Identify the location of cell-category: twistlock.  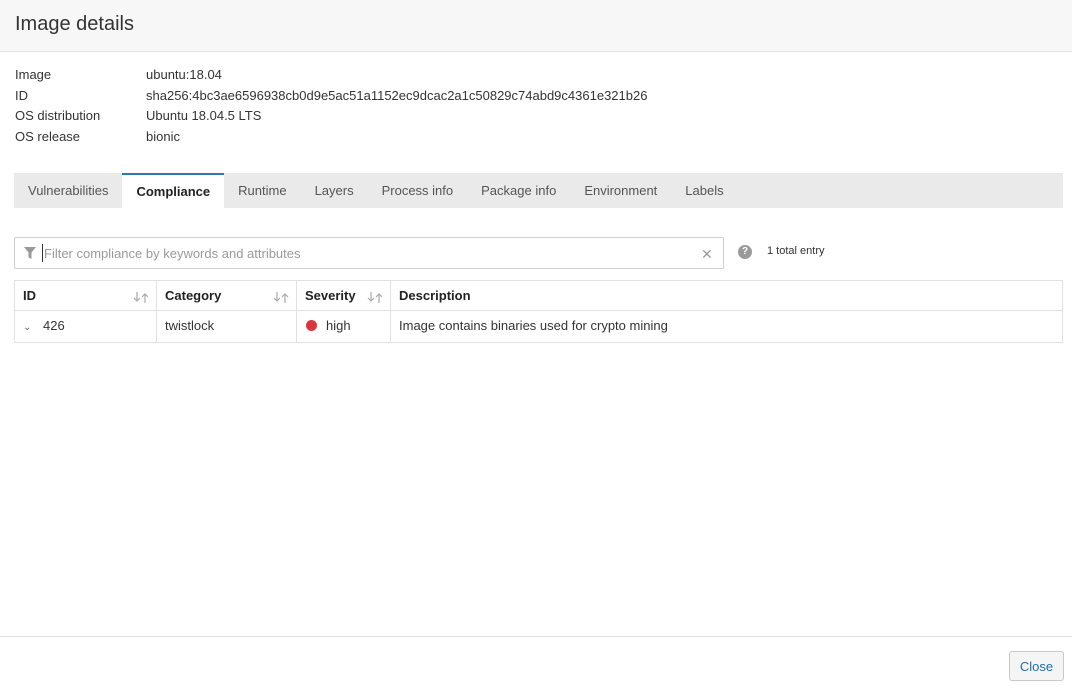
(227, 326).